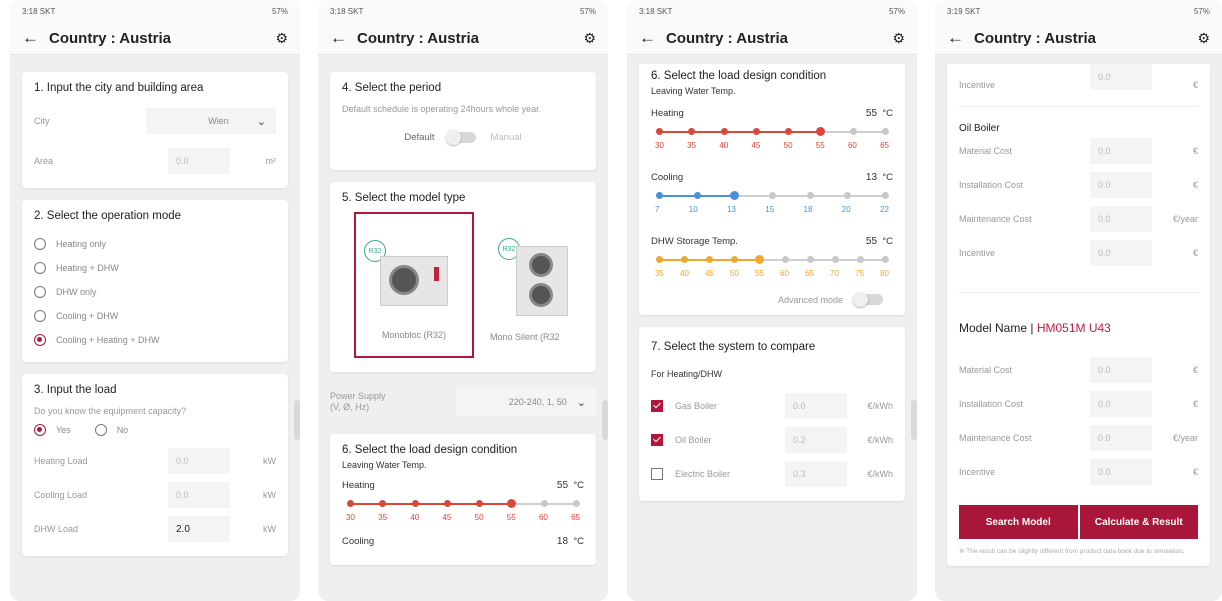 The height and width of the screenshot is (601, 1222). I want to click on status-bar: 3:19 SKT 57%, so click(1078, 11).